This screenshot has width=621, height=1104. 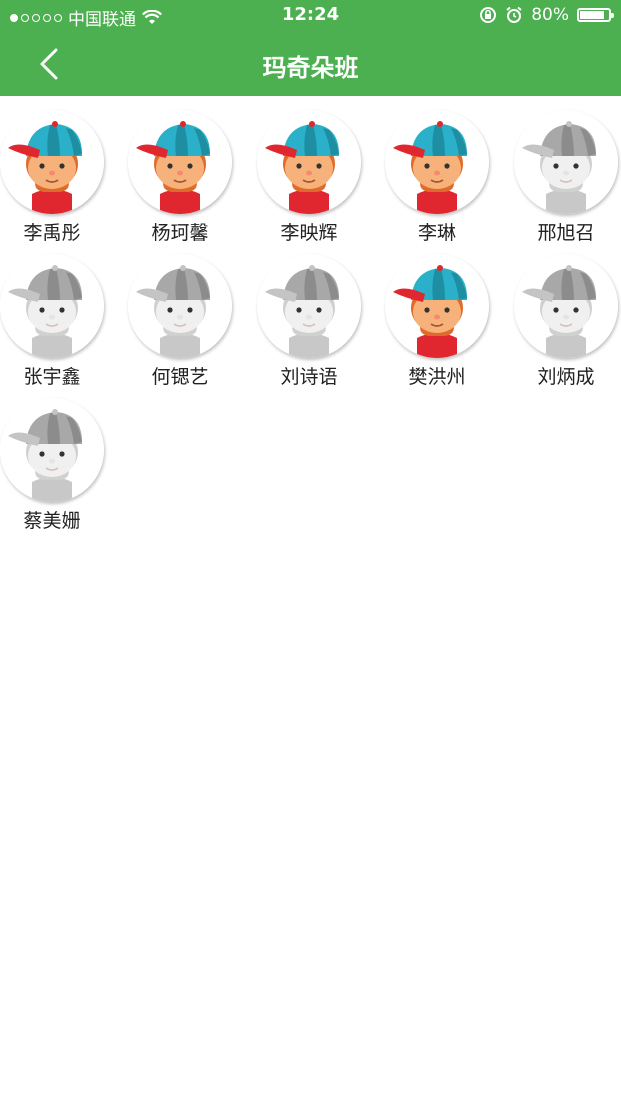 What do you see at coordinates (310, 17) in the screenshot?
I see `status-bar: 中国联通 12:24 80%` at bounding box center [310, 17].